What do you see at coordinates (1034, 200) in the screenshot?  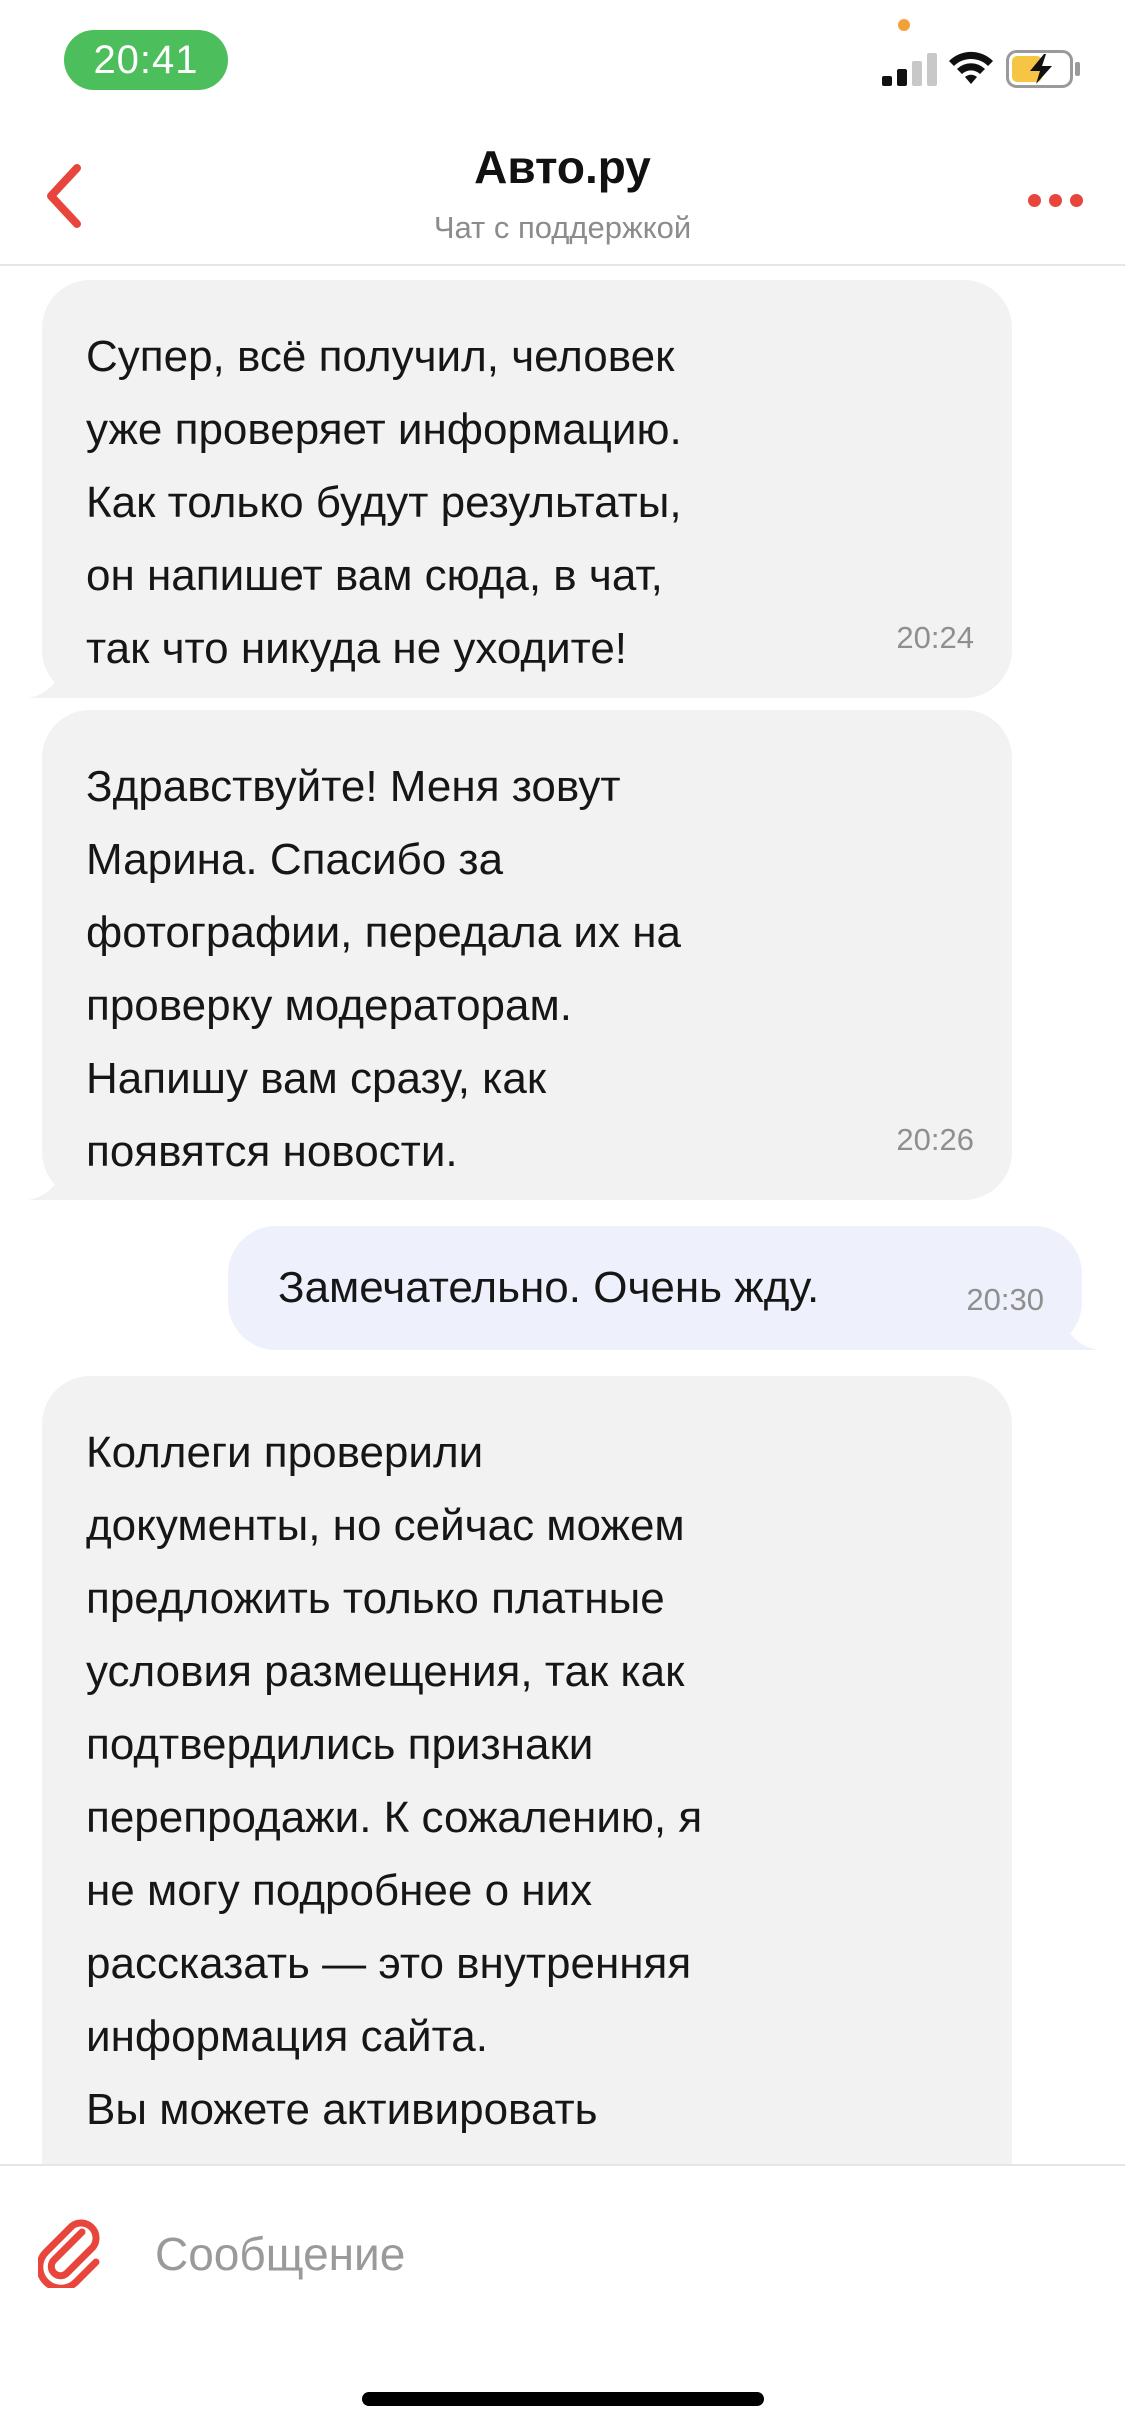 I see `more-dots-icon` at bounding box center [1034, 200].